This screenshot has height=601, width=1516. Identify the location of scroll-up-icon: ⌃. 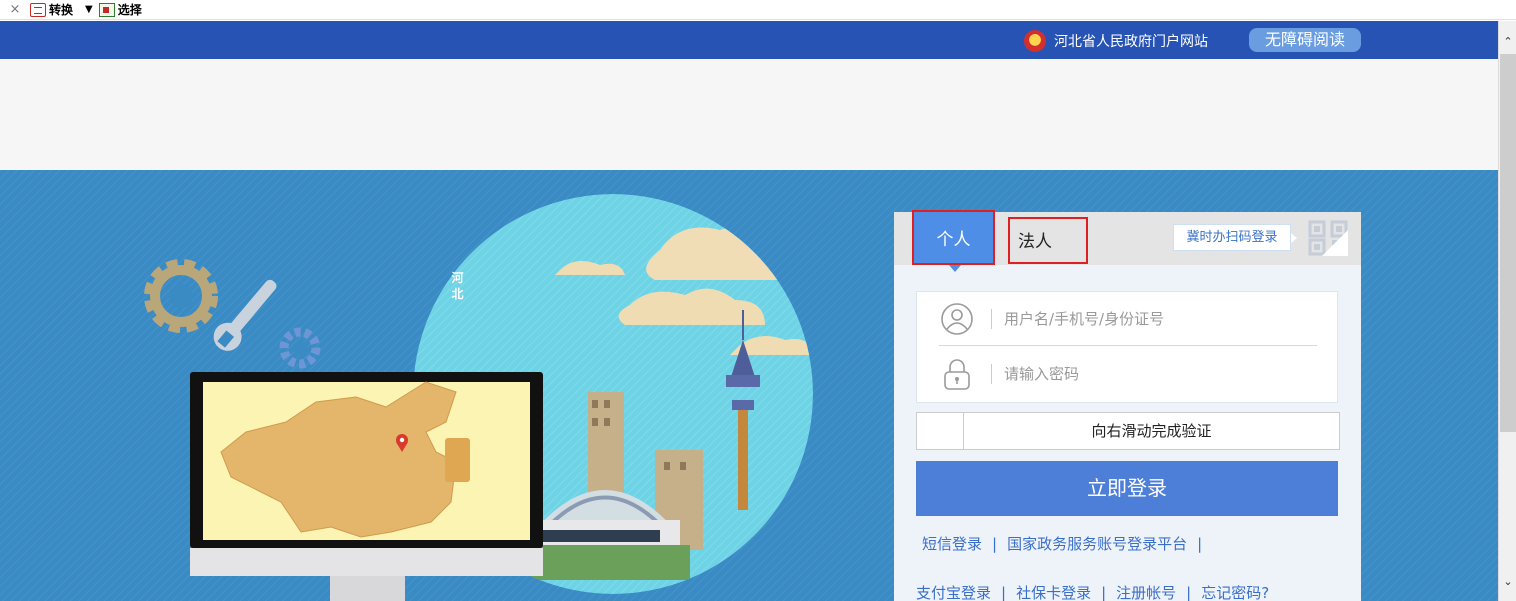
(1507, 42).